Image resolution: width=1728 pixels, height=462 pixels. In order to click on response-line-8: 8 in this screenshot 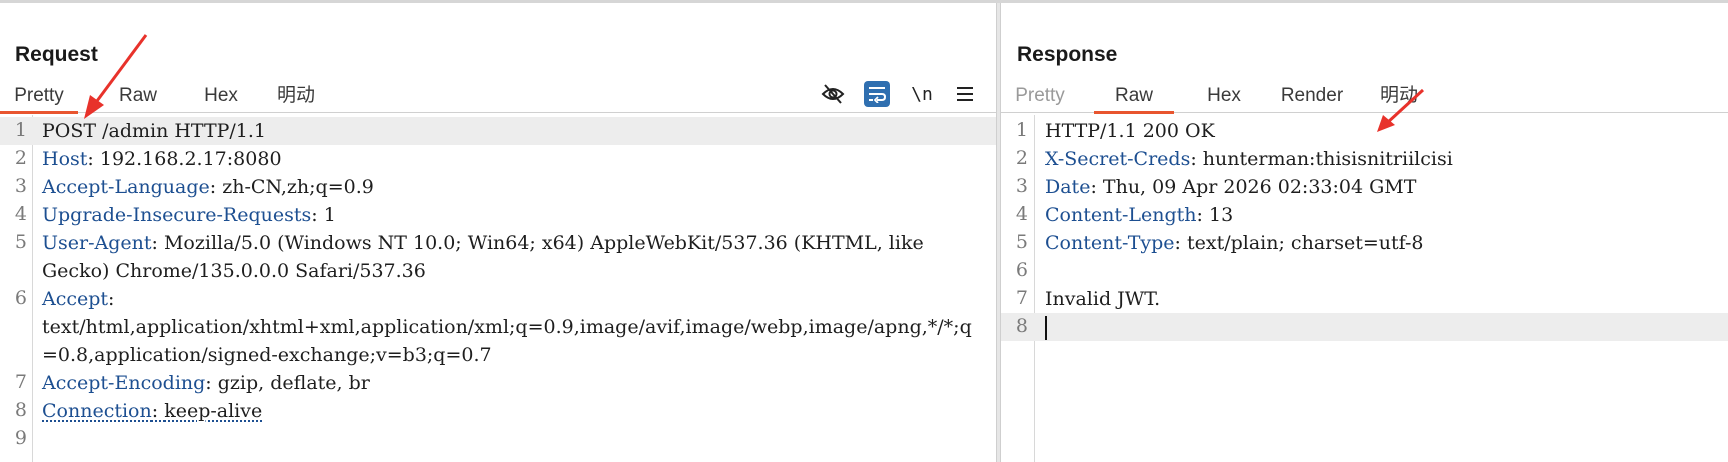, I will do `click(1364, 327)`.